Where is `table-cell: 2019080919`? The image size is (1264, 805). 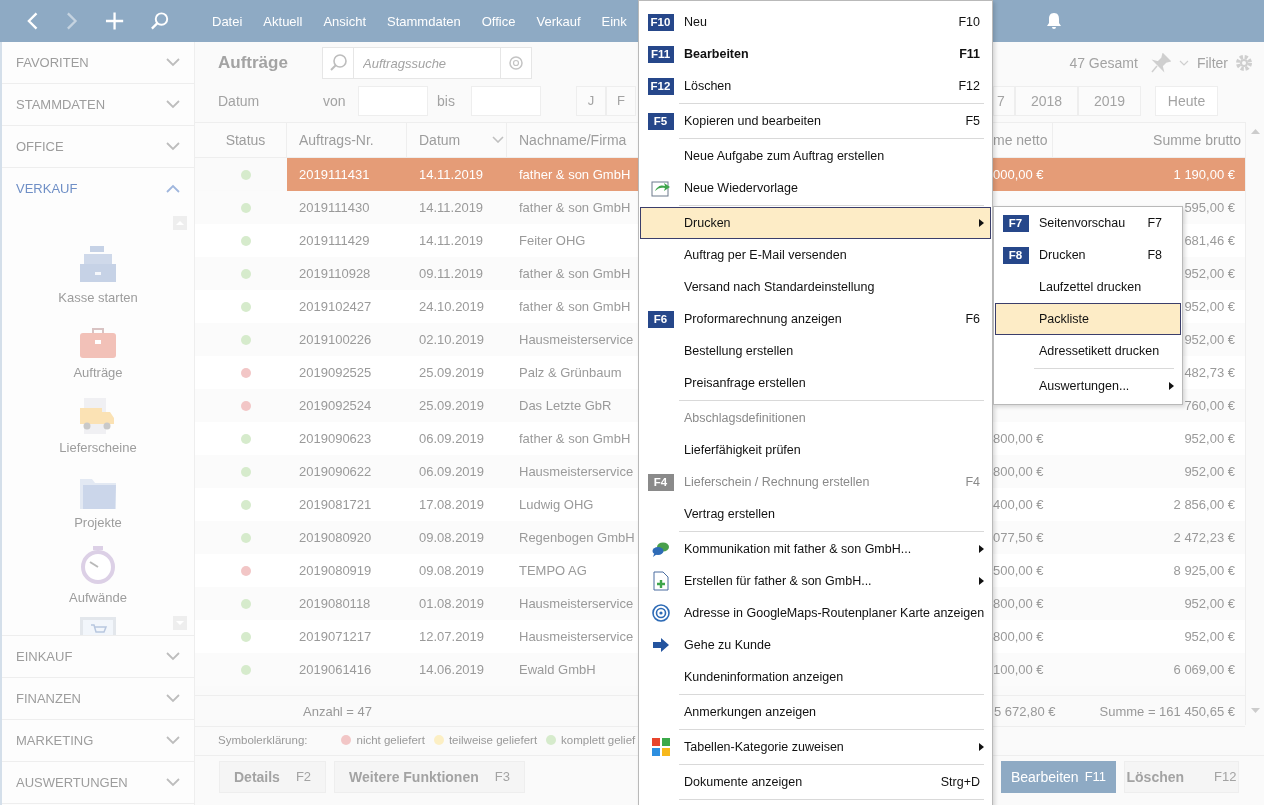 table-cell: 2019080919 is located at coordinates (335, 570).